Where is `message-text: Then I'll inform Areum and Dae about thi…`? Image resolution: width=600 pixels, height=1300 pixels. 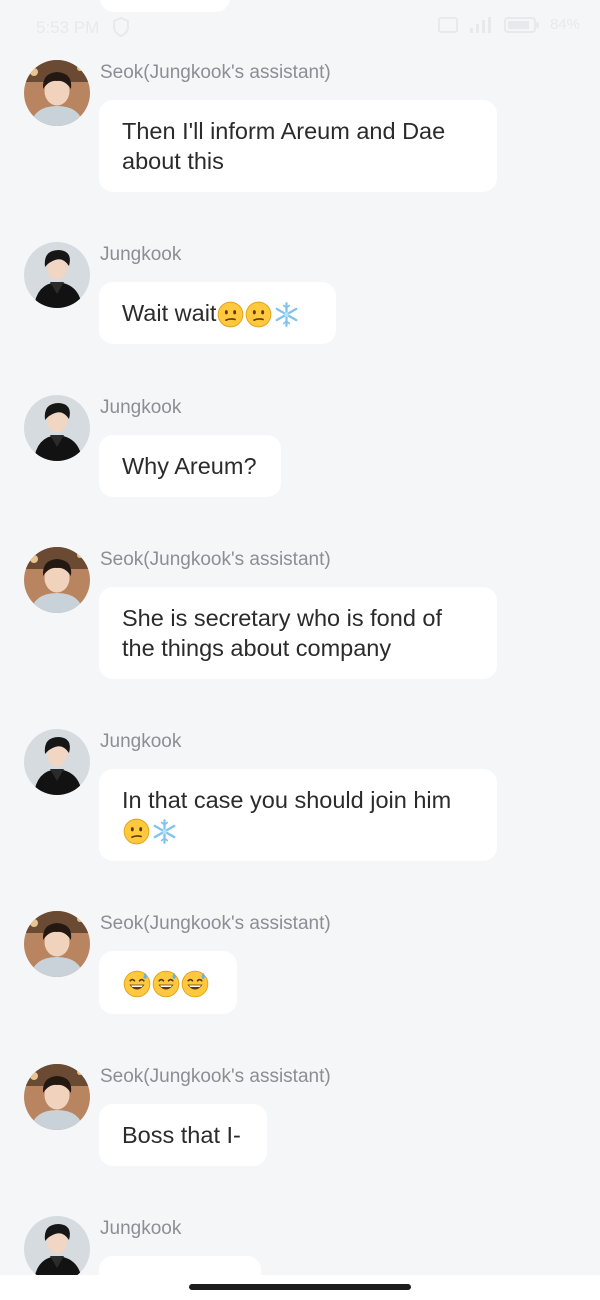
message-text: Then I'll inform Areum and Dae about thi… is located at coordinates (284, 146).